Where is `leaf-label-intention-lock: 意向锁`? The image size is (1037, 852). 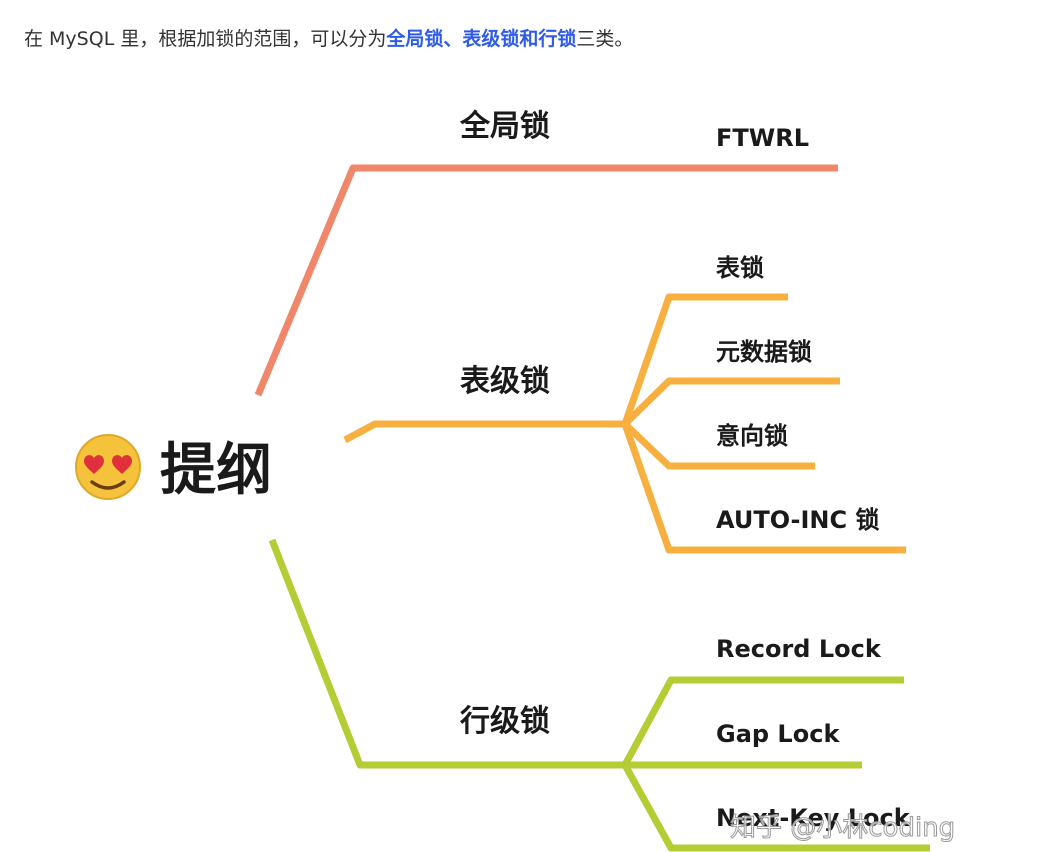 leaf-label-intention-lock: 意向锁 is located at coordinates (752, 436).